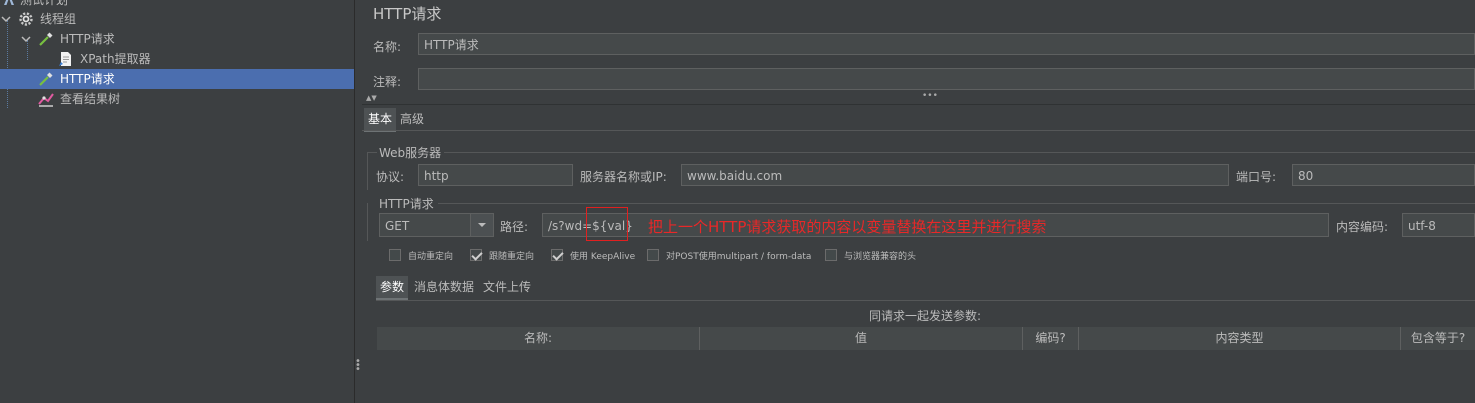 This screenshot has height=403, width=1475. What do you see at coordinates (739, 257) in the screenshot?
I see `checkbox-label: 对POST使用multipart / form-data` at bounding box center [739, 257].